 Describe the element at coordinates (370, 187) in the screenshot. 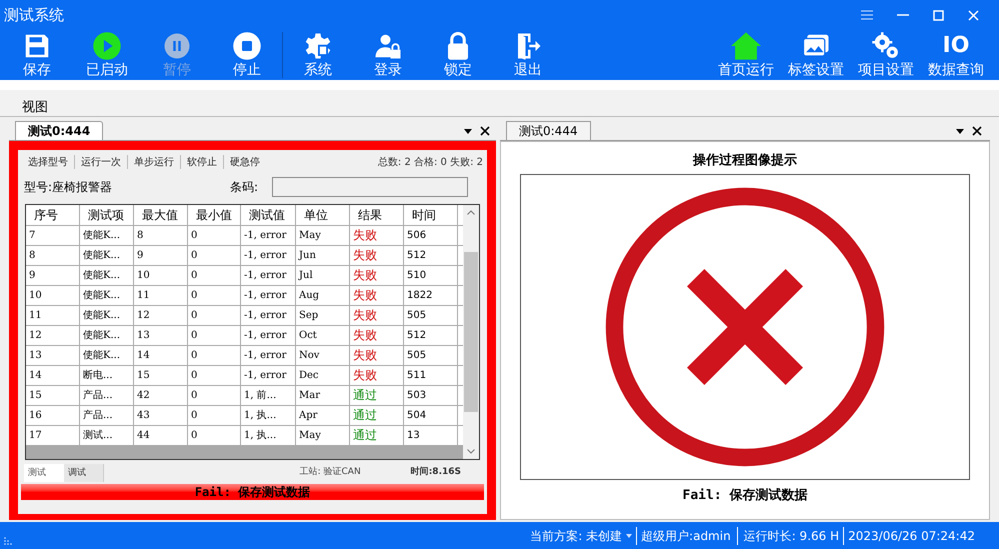

I see `barcode-field` at that location.